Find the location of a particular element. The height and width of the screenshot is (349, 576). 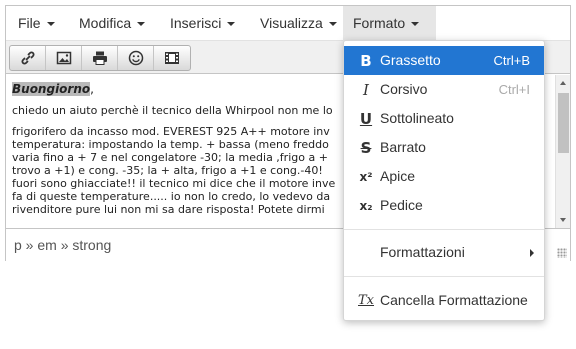

scroll-up-icon is located at coordinates (563, 83).